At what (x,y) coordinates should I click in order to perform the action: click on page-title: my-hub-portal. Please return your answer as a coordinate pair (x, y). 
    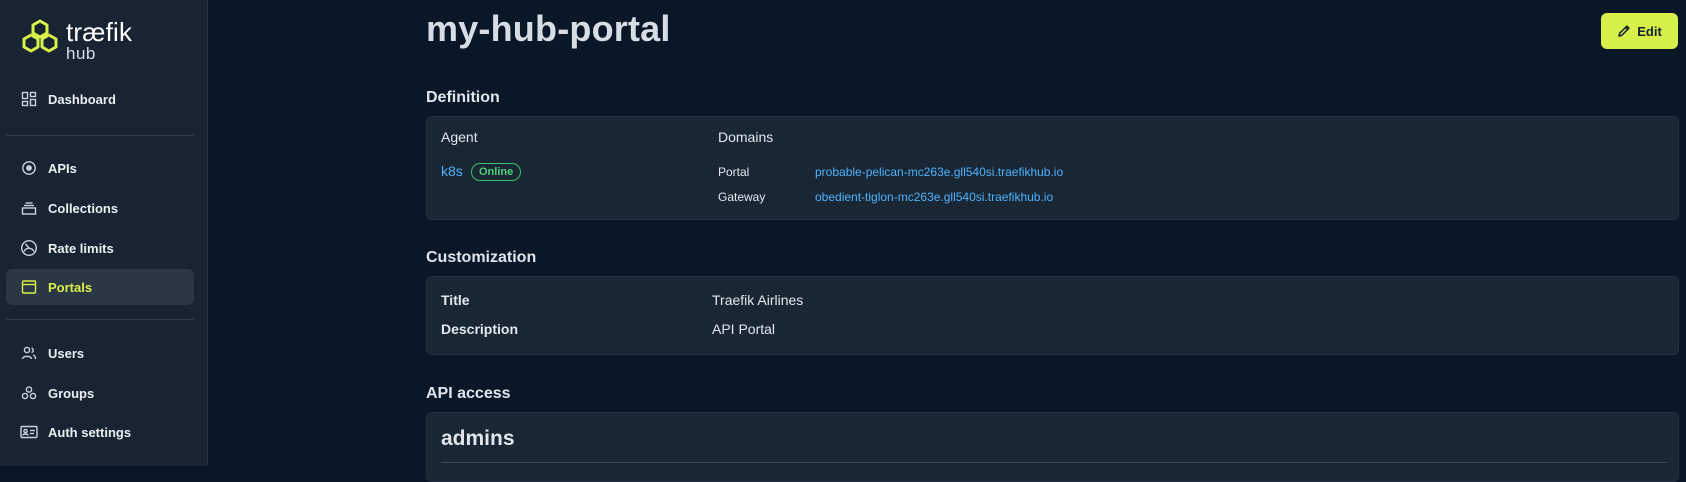
    Looking at the image, I should click on (548, 28).